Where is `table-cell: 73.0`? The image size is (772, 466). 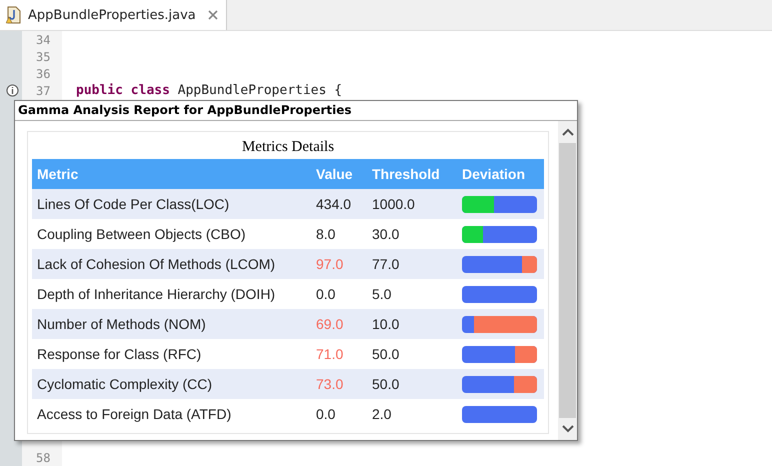 table-cell: 73.0 is located at coordinates (339, 384).